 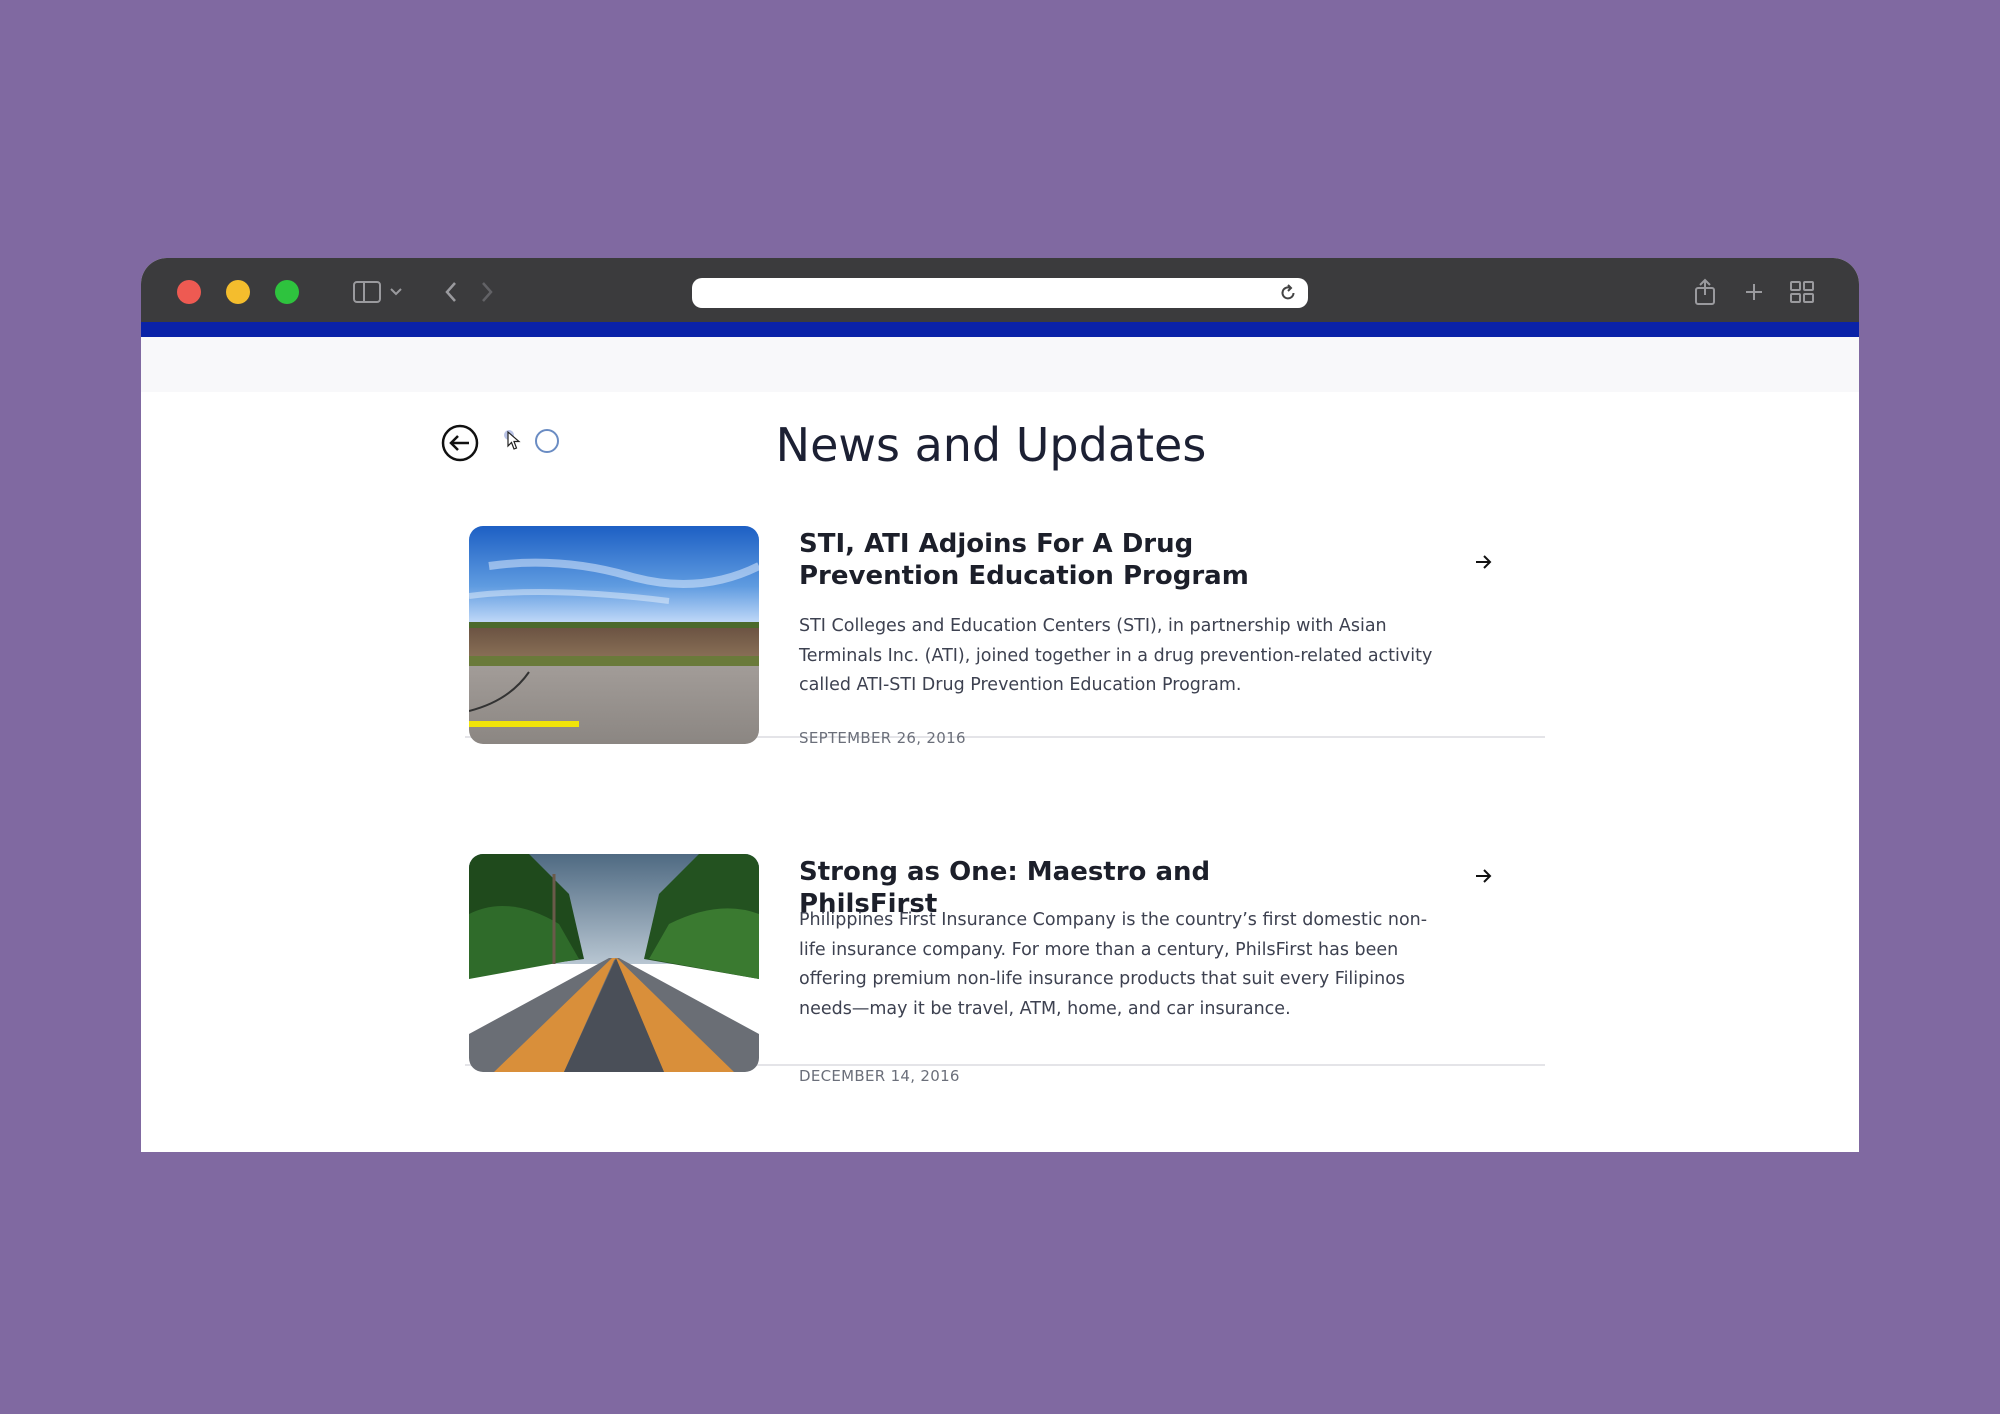 What do you see at coordinates (1000, 293) in the screenshot?
I see `address-bar` at bounding box center [1000, 293].